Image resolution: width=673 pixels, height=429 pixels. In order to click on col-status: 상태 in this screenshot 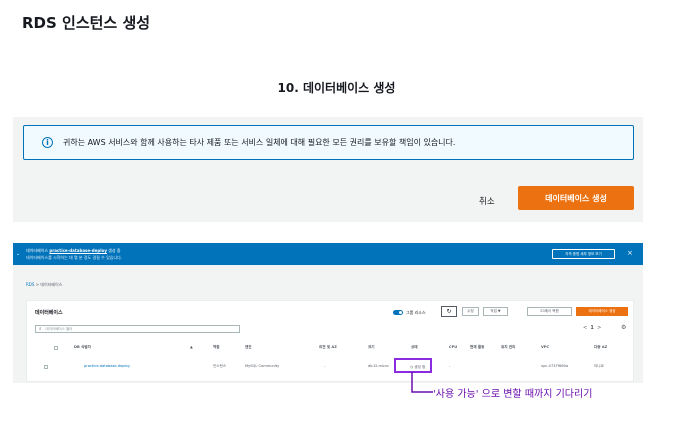, I will do `click(414, 347)`.